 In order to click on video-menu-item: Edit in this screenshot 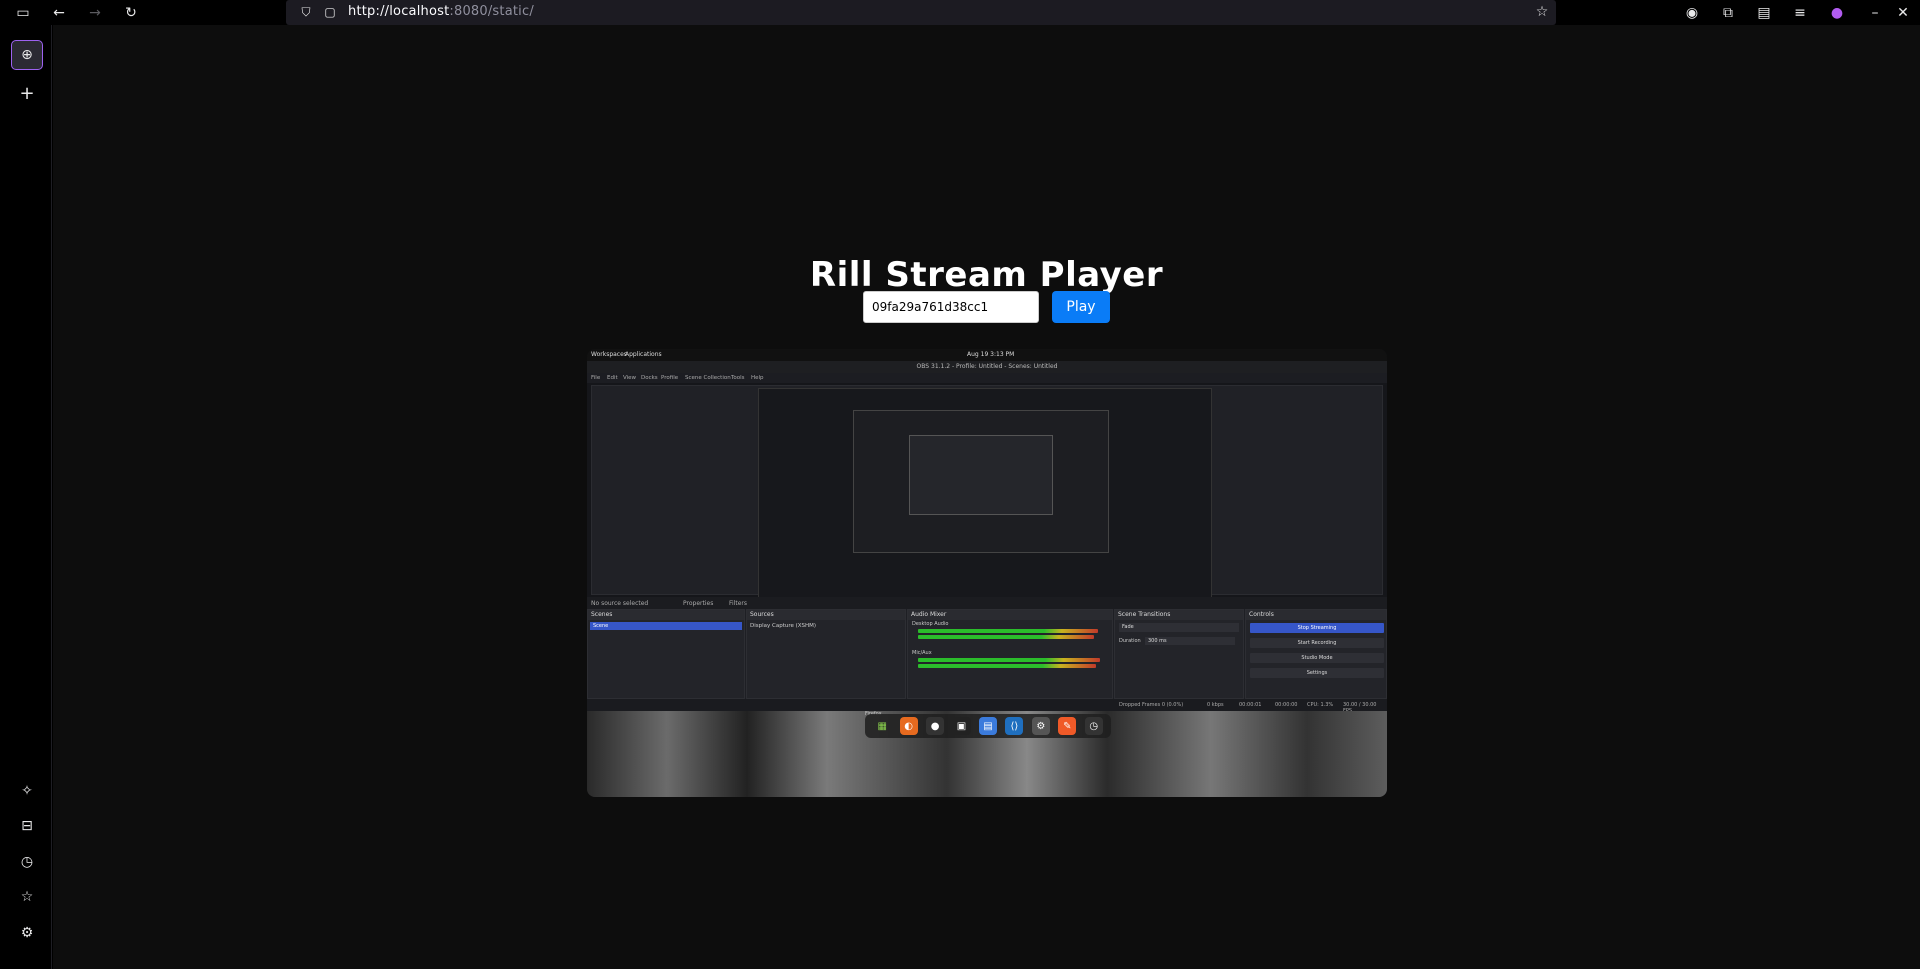, I will do `click(612, 378)`.